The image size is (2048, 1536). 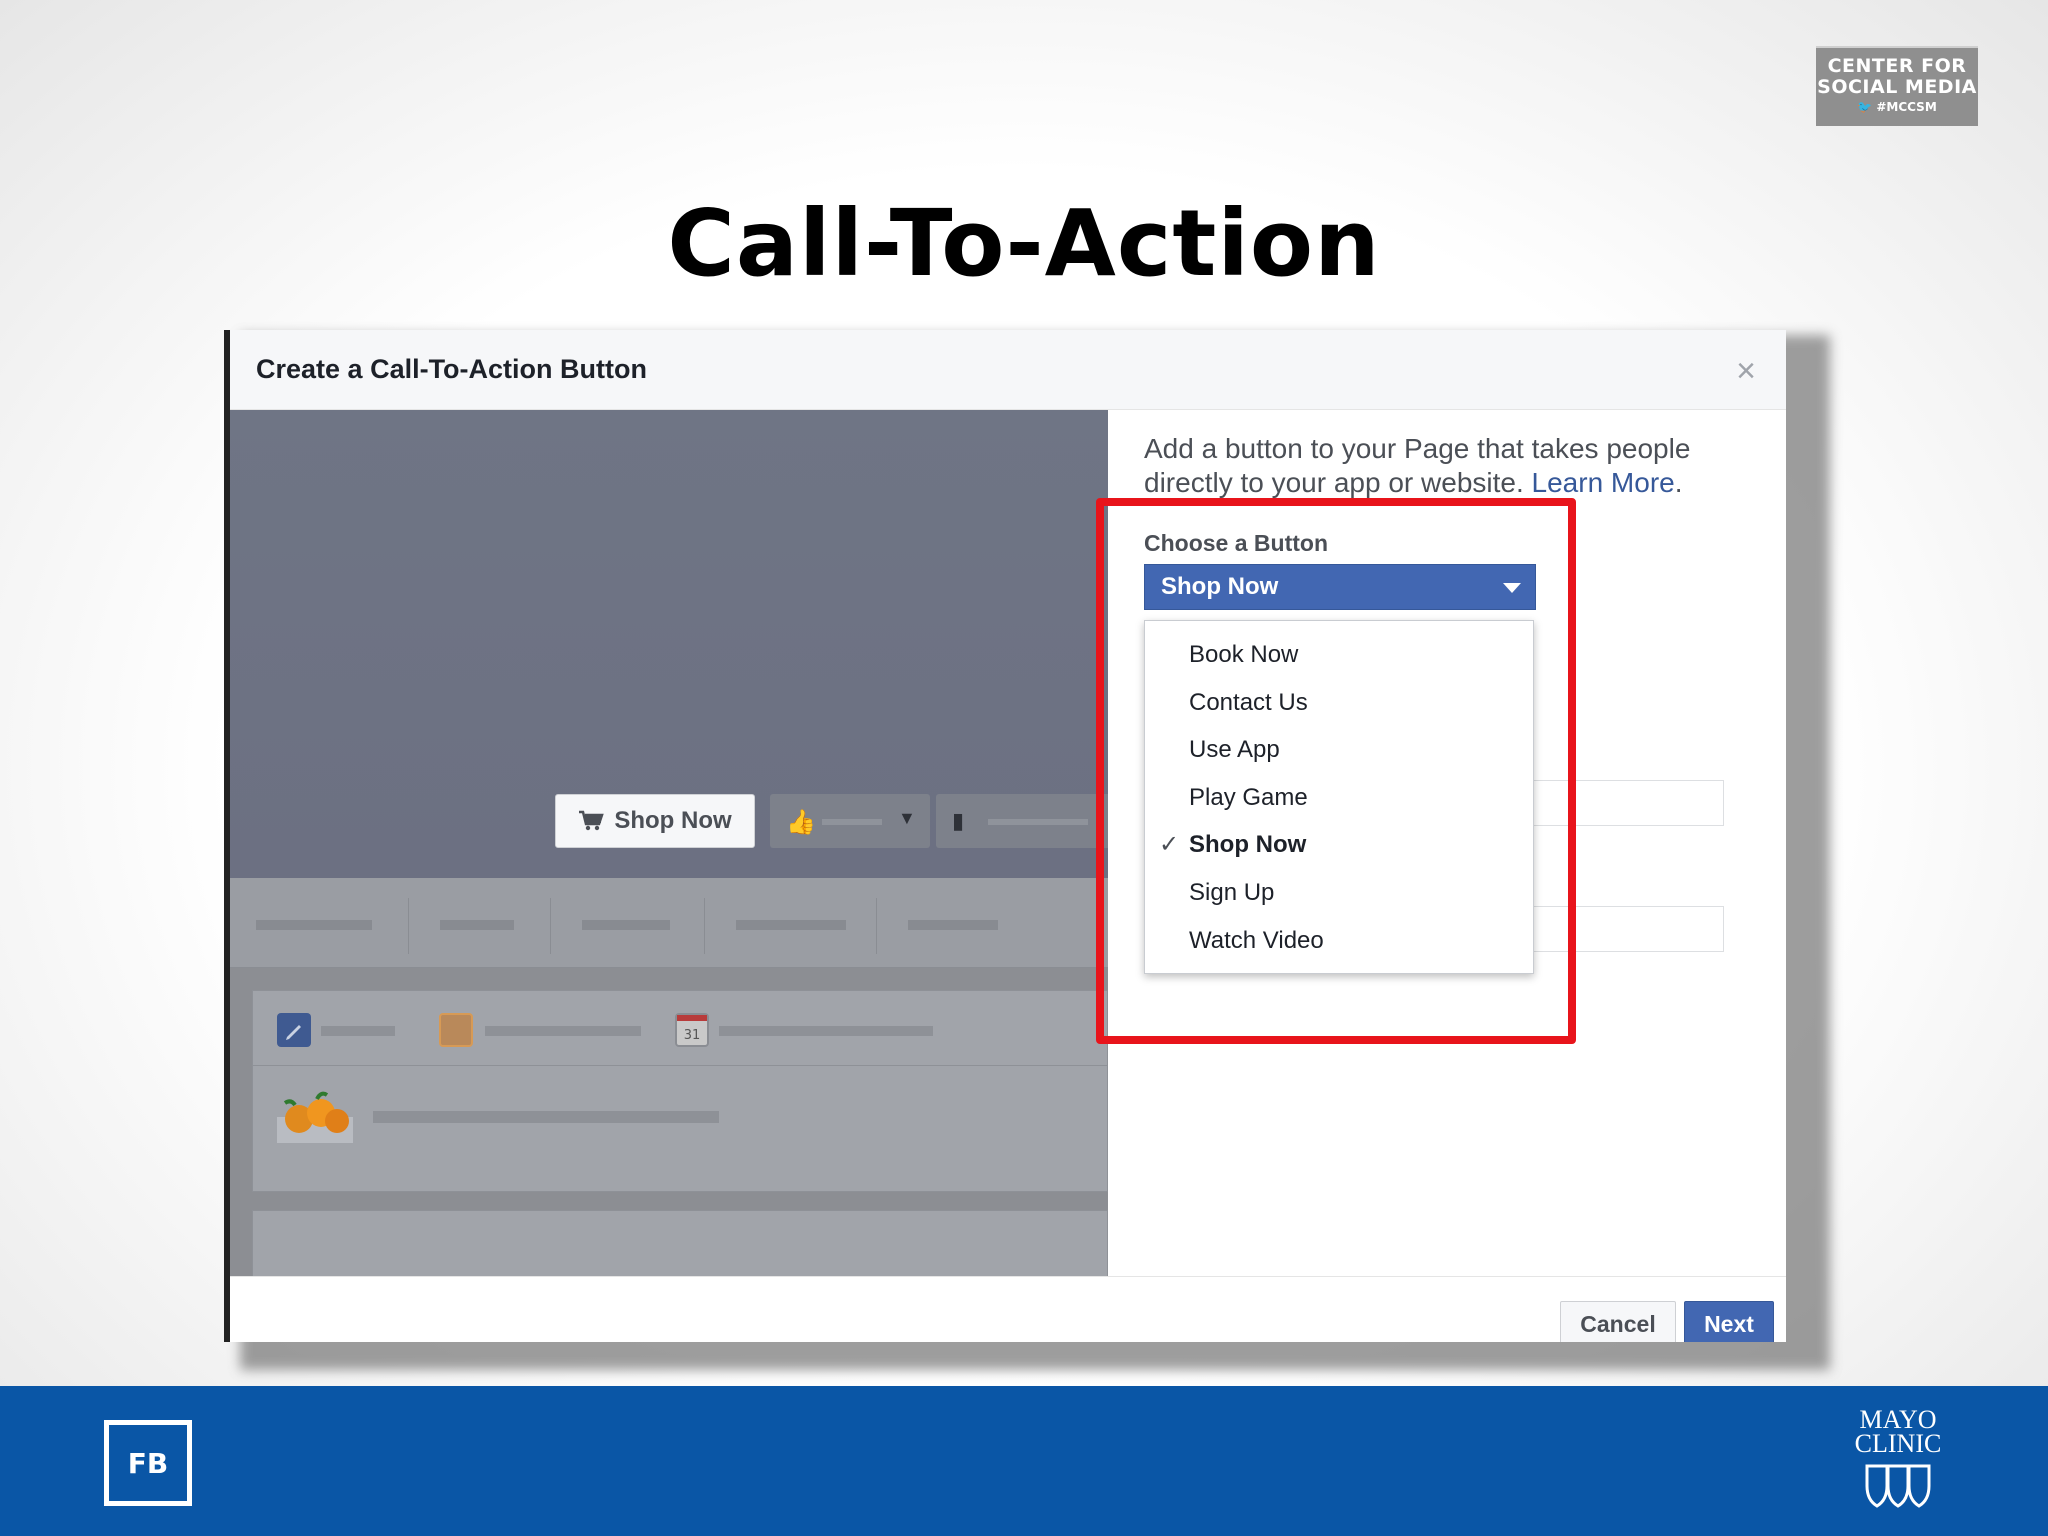 I want to click on fb-badge: FB, so click(x=148, y=1463).